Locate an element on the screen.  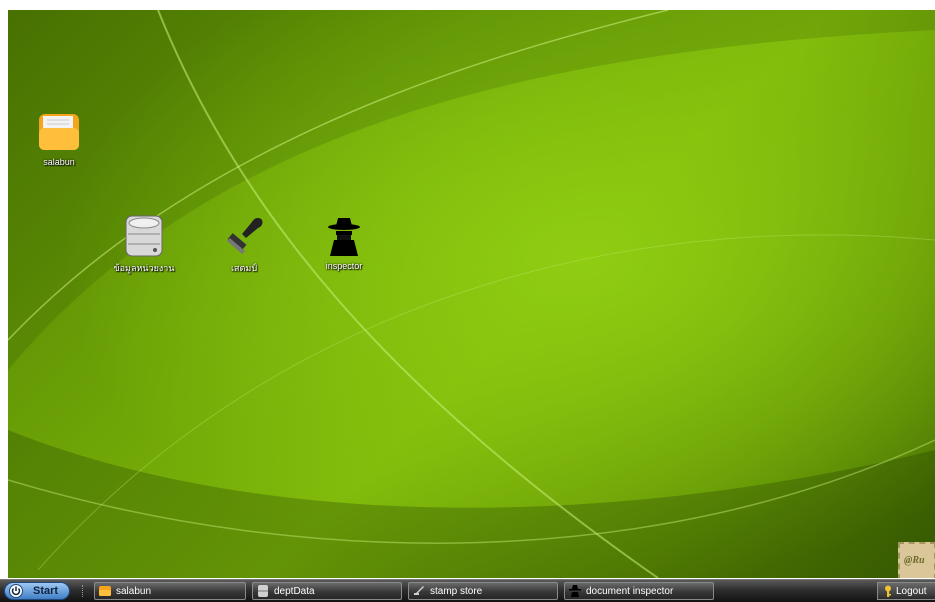
taskbar-item-dept-data: deptData is located at coordinates (327, 591).